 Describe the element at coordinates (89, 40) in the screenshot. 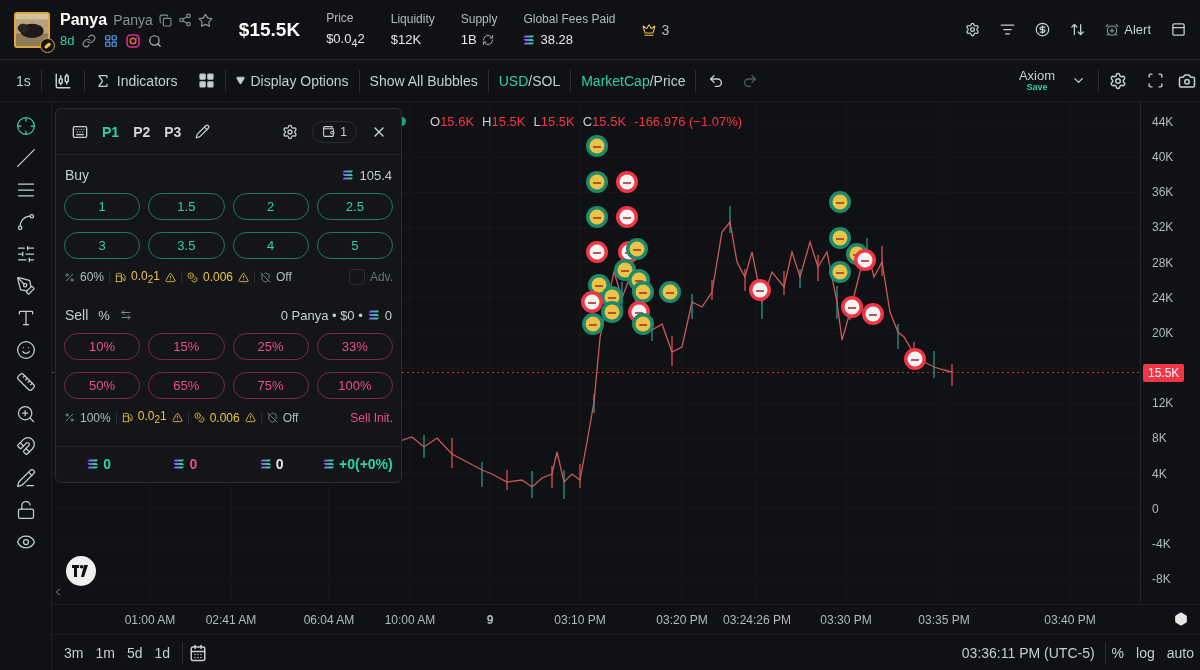

I see `link-icon` at that location.